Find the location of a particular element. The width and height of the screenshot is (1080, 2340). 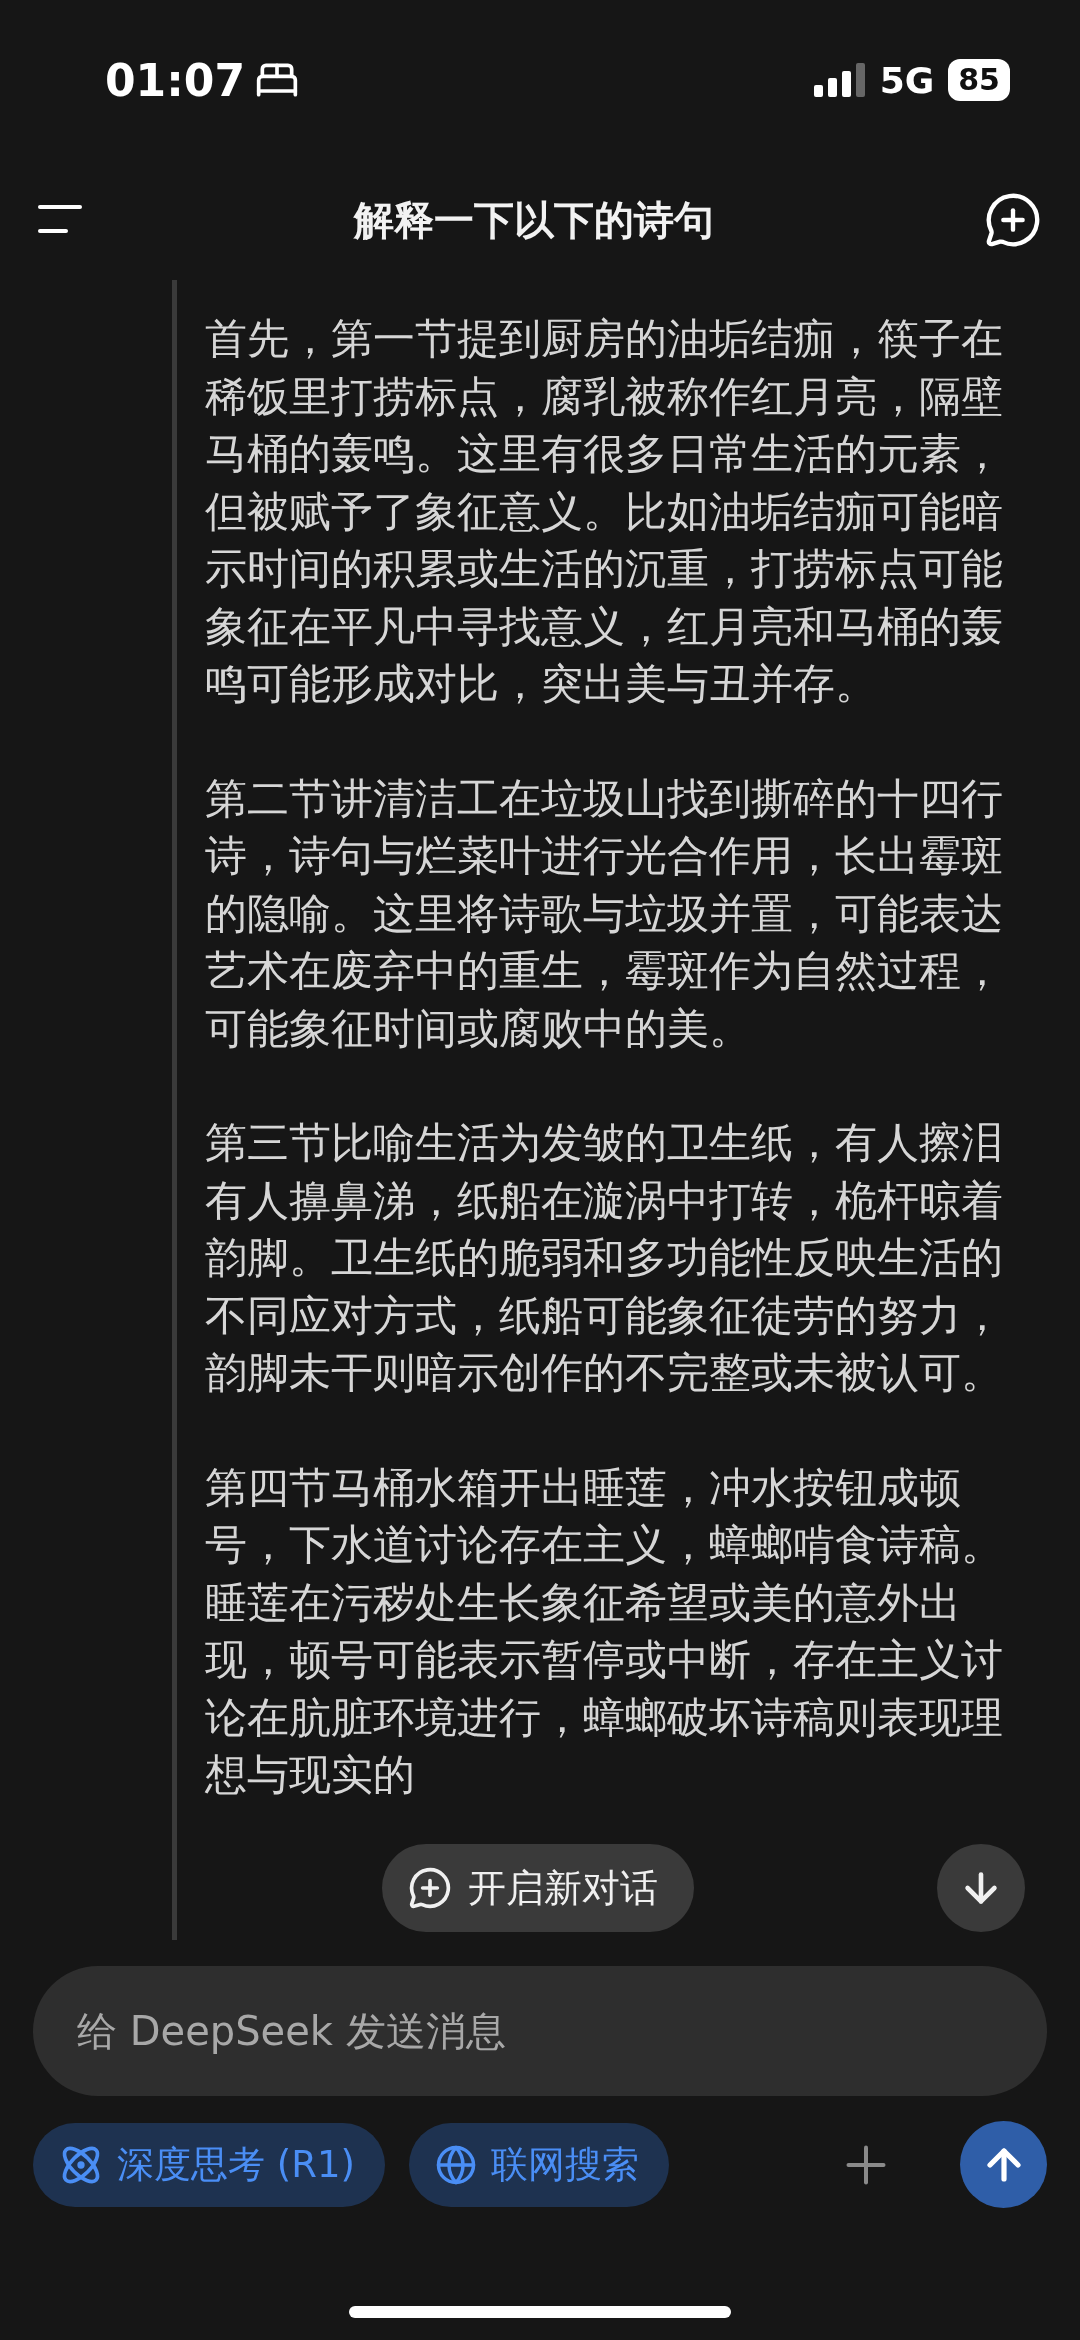

new-chat-icon is located at coordinates (1013, 220).